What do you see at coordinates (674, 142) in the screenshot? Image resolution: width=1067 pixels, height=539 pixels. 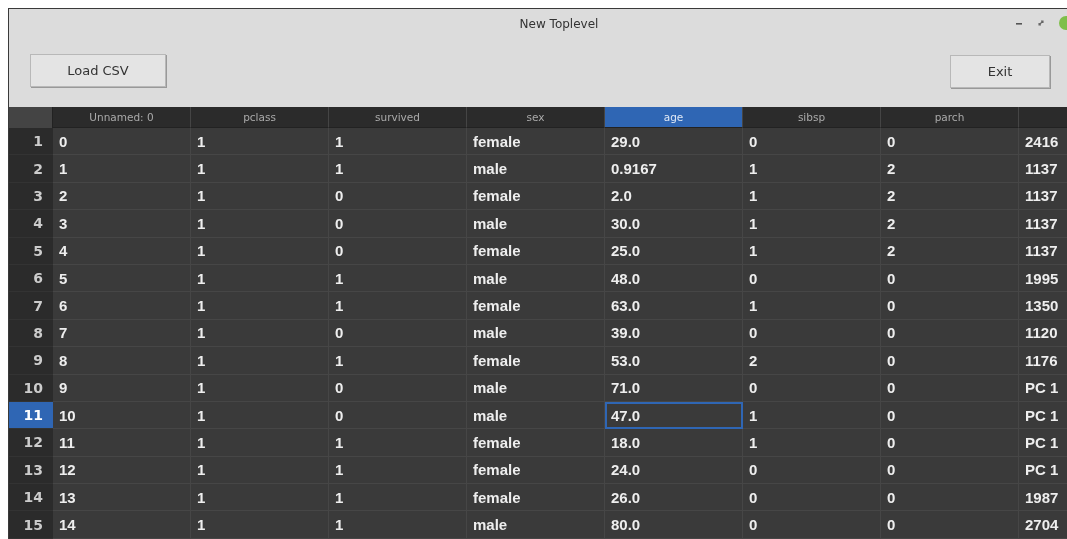 I see `table-cell: 29.0` at bounding box center [674, 142].